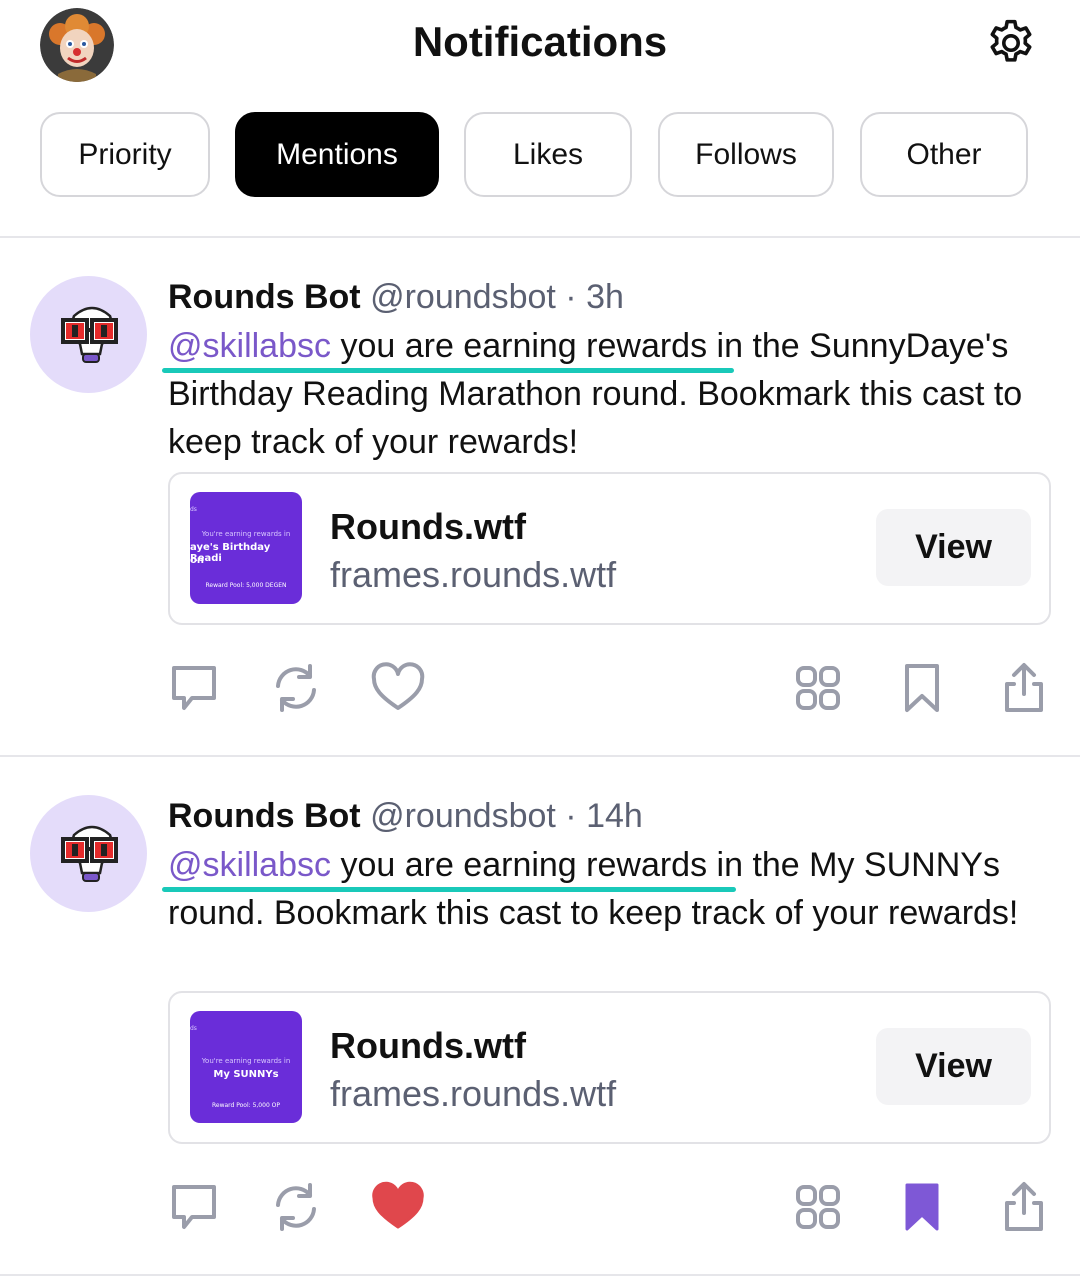 This screenshot has width=1080, height=1276. What do you see at coordinates (605, 297) in the screenshot?
I see `post-time: 3h` at bounding box center [605, 297].